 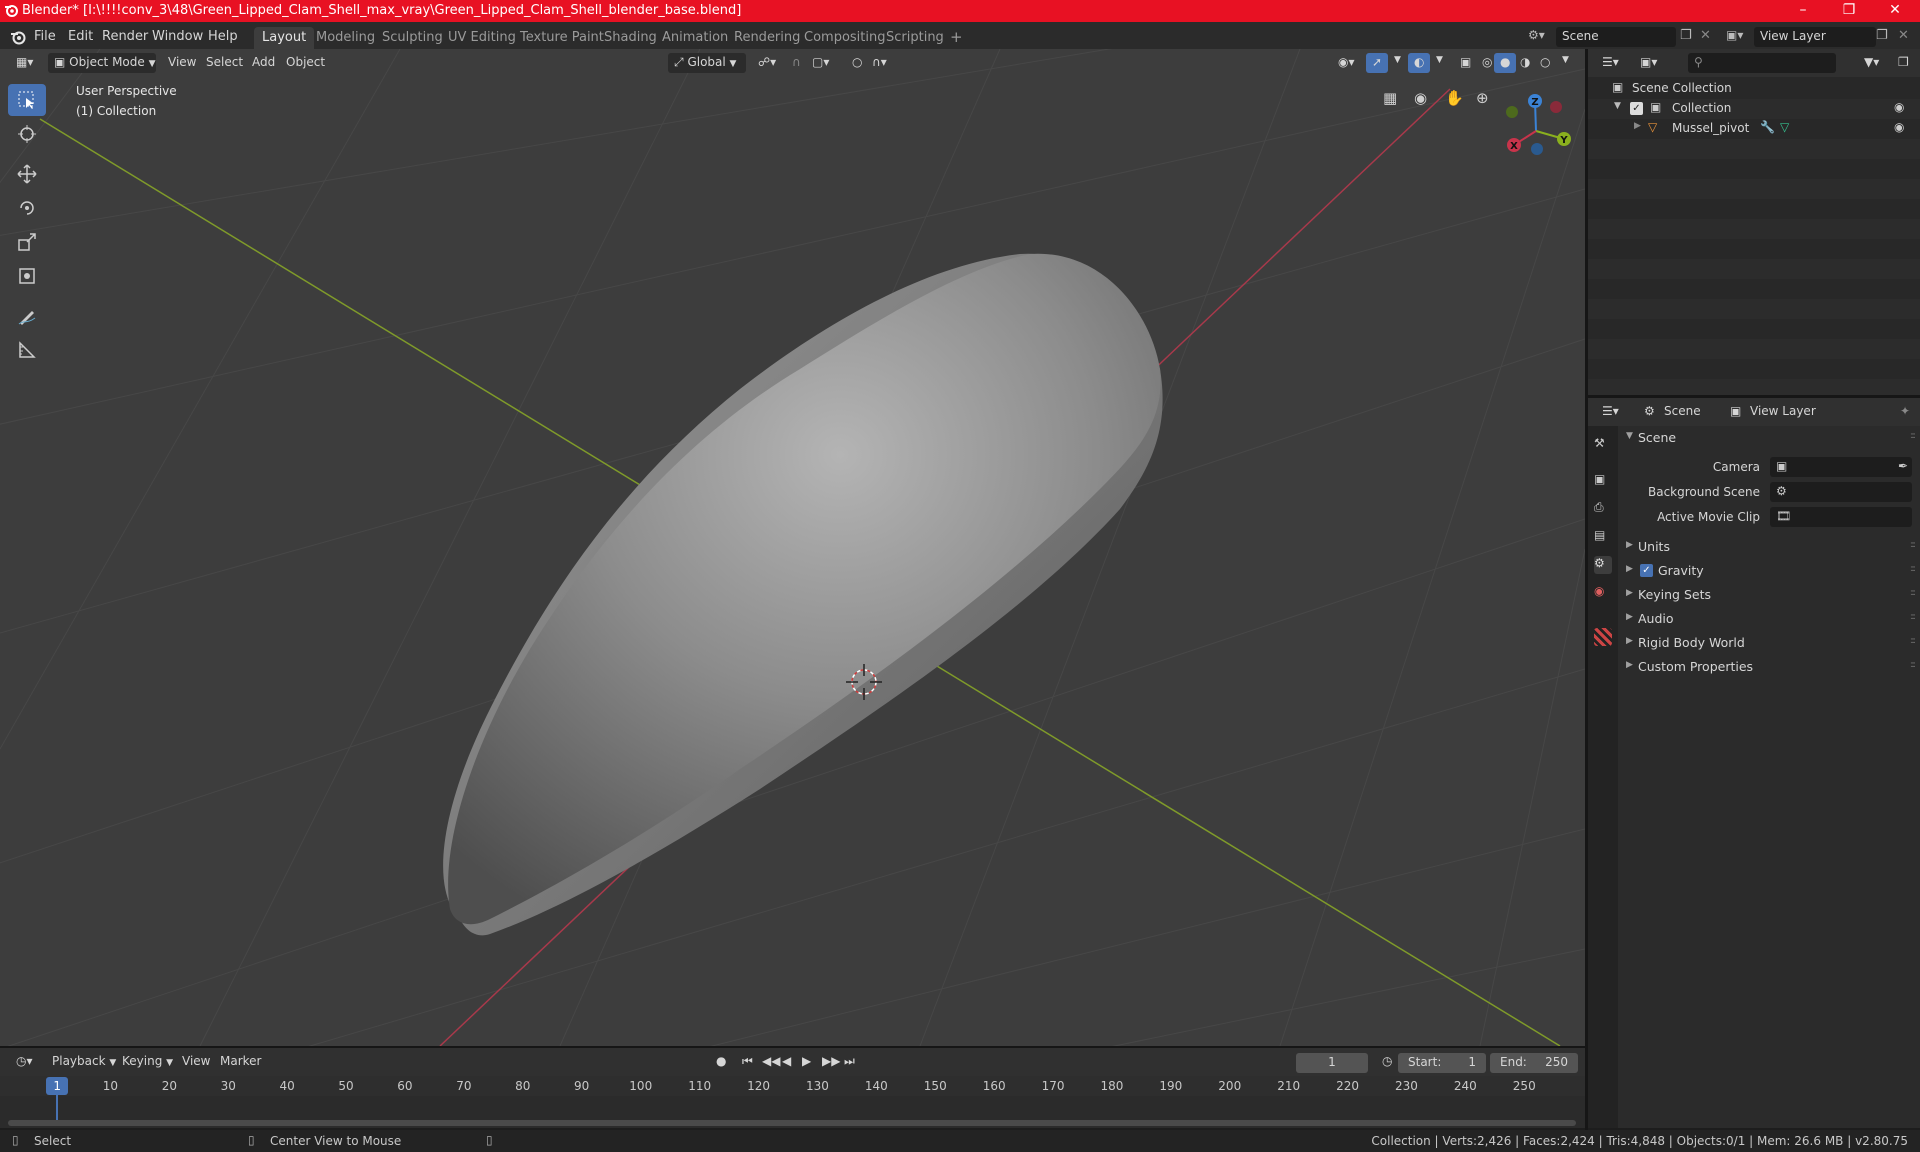 I want to click on outliner-search-input: ⚲, so click(x=1762, y=63).